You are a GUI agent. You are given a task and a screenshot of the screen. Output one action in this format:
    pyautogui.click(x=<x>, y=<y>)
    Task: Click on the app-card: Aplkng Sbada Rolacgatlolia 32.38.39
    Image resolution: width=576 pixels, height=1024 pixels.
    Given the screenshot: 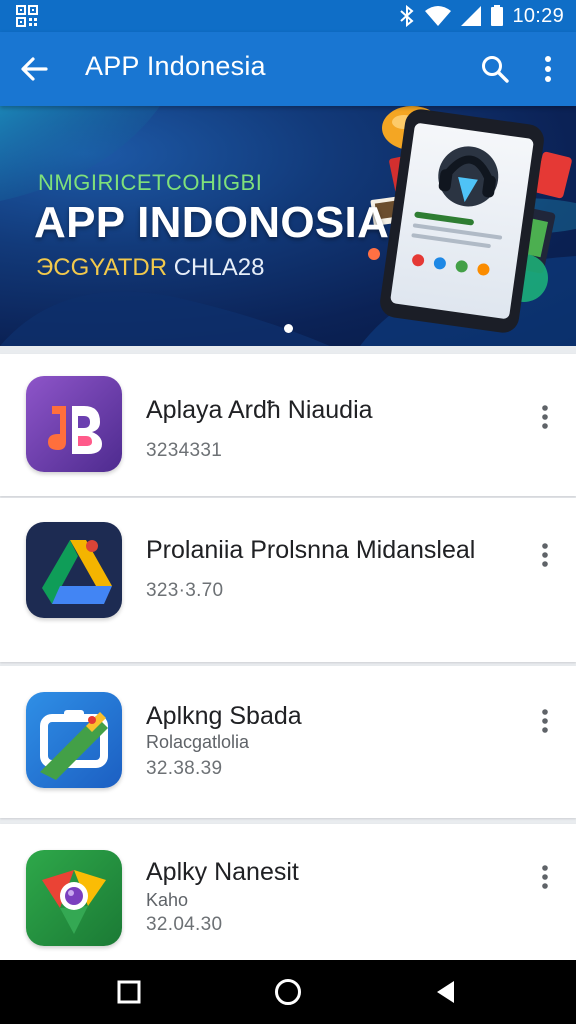 What is the action you would take?
    pyautogui.click(x=288, y=742)
    